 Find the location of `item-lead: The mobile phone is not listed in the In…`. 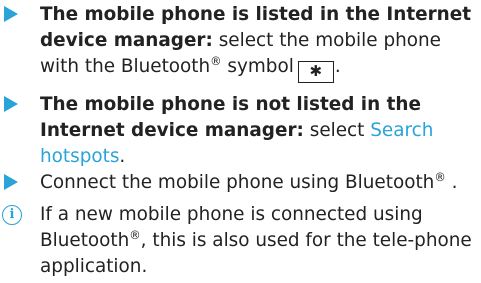

item-lead: The mobile phone is not listed in the In… is located at coordinates (230, 117).